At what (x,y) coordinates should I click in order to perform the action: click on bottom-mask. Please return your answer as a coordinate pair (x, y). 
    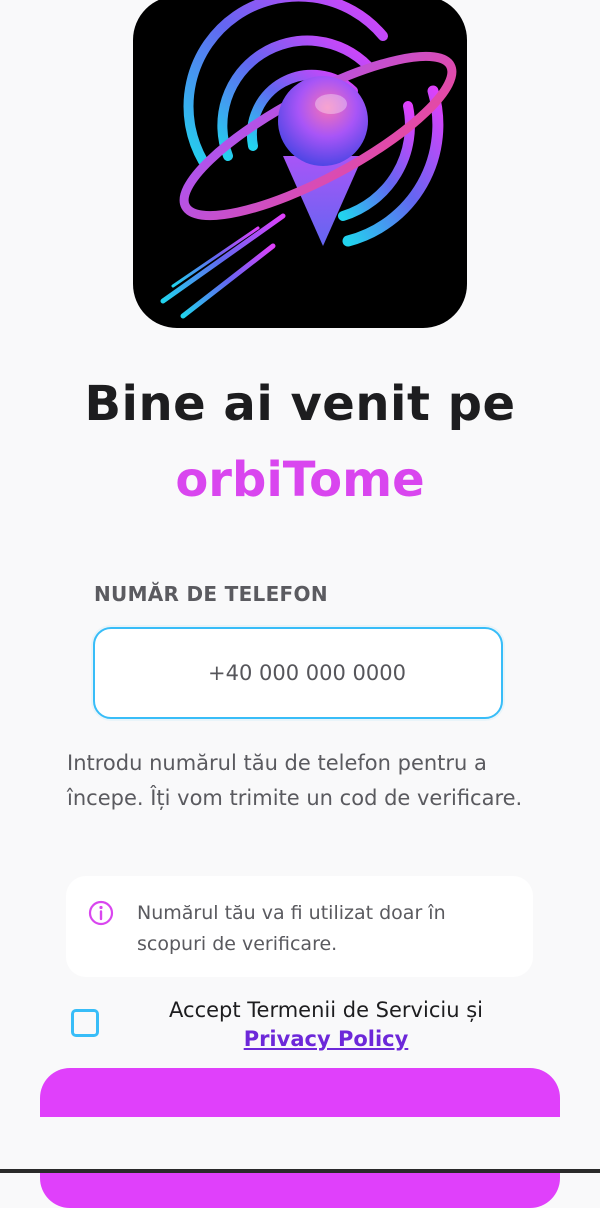
    Looking at the image, I should click on (300, 1145).